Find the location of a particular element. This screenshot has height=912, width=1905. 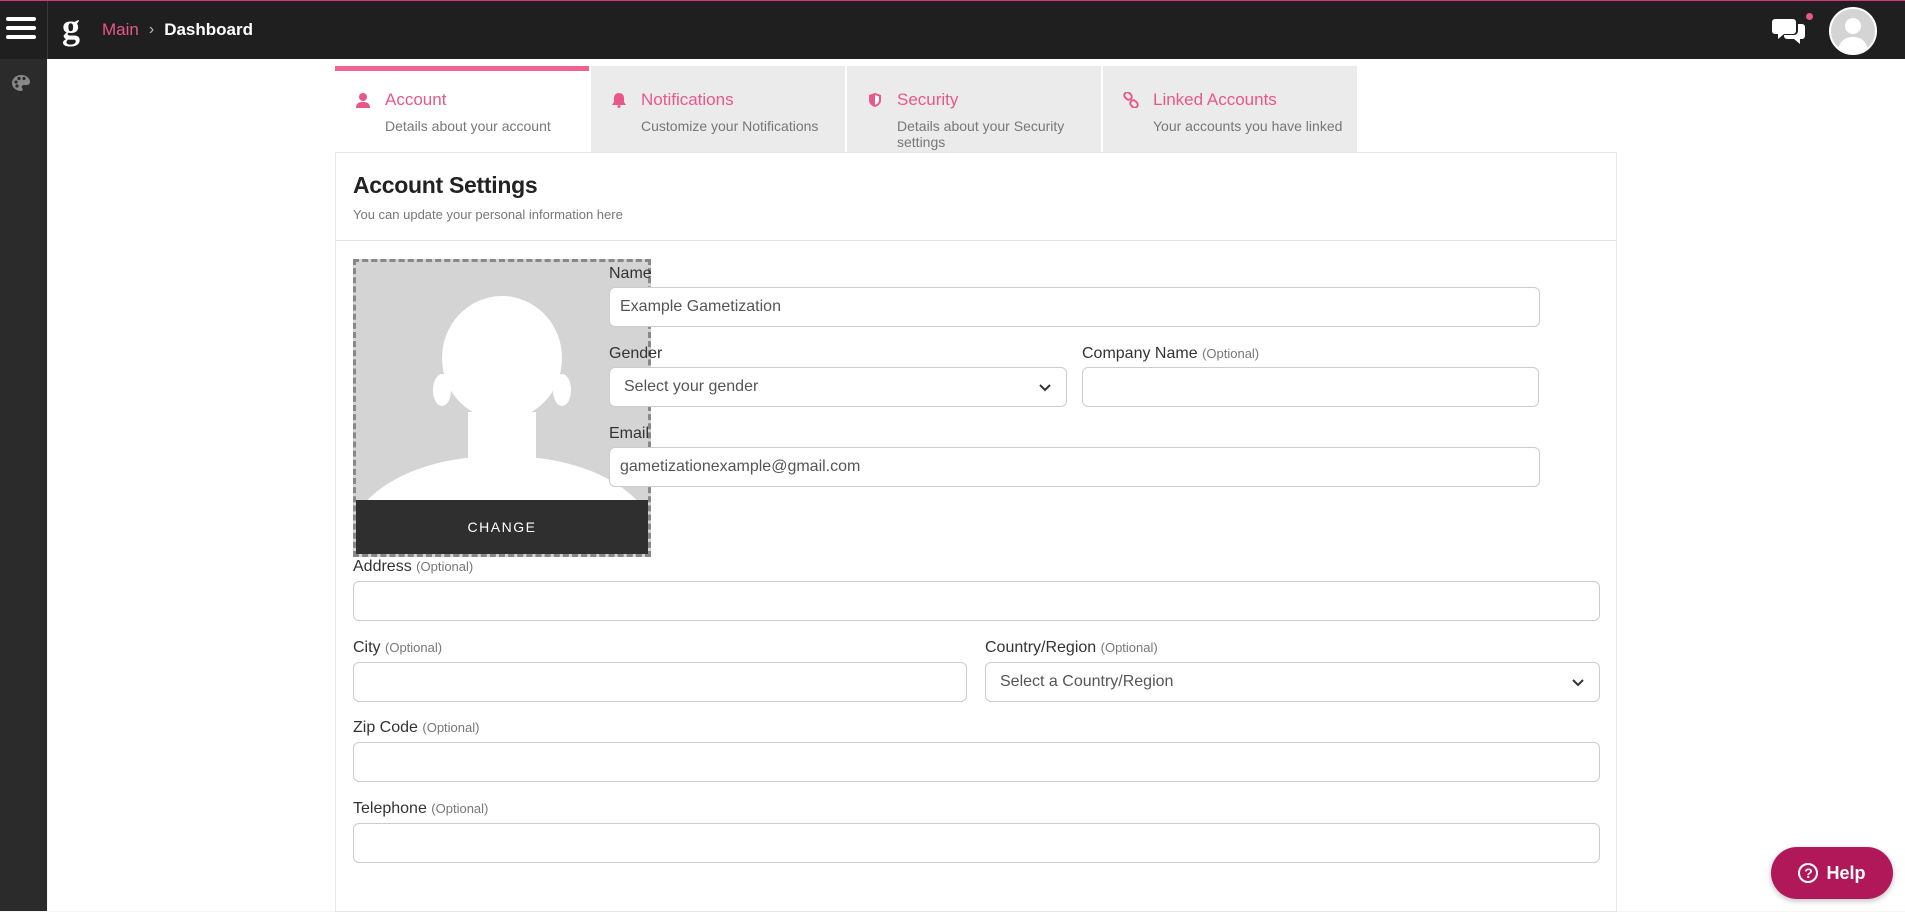

email-label: Email is located at coordinates (629, 434).